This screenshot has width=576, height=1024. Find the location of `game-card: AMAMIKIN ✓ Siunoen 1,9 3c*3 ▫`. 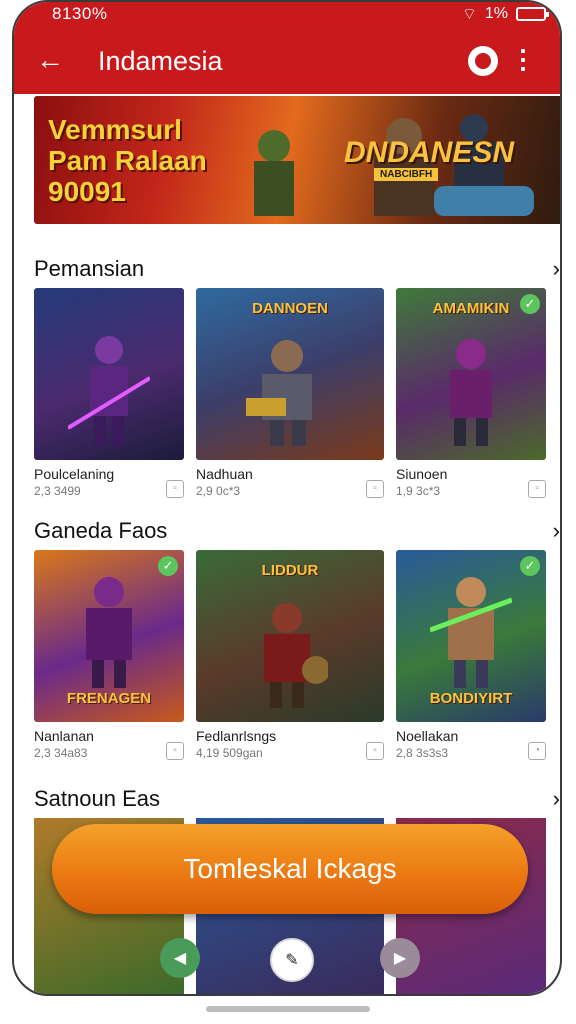

game-card: AMAMIKIN ✓ Siunoen 1,9 3c*3 ▫ is located at coordinates (471, 393).